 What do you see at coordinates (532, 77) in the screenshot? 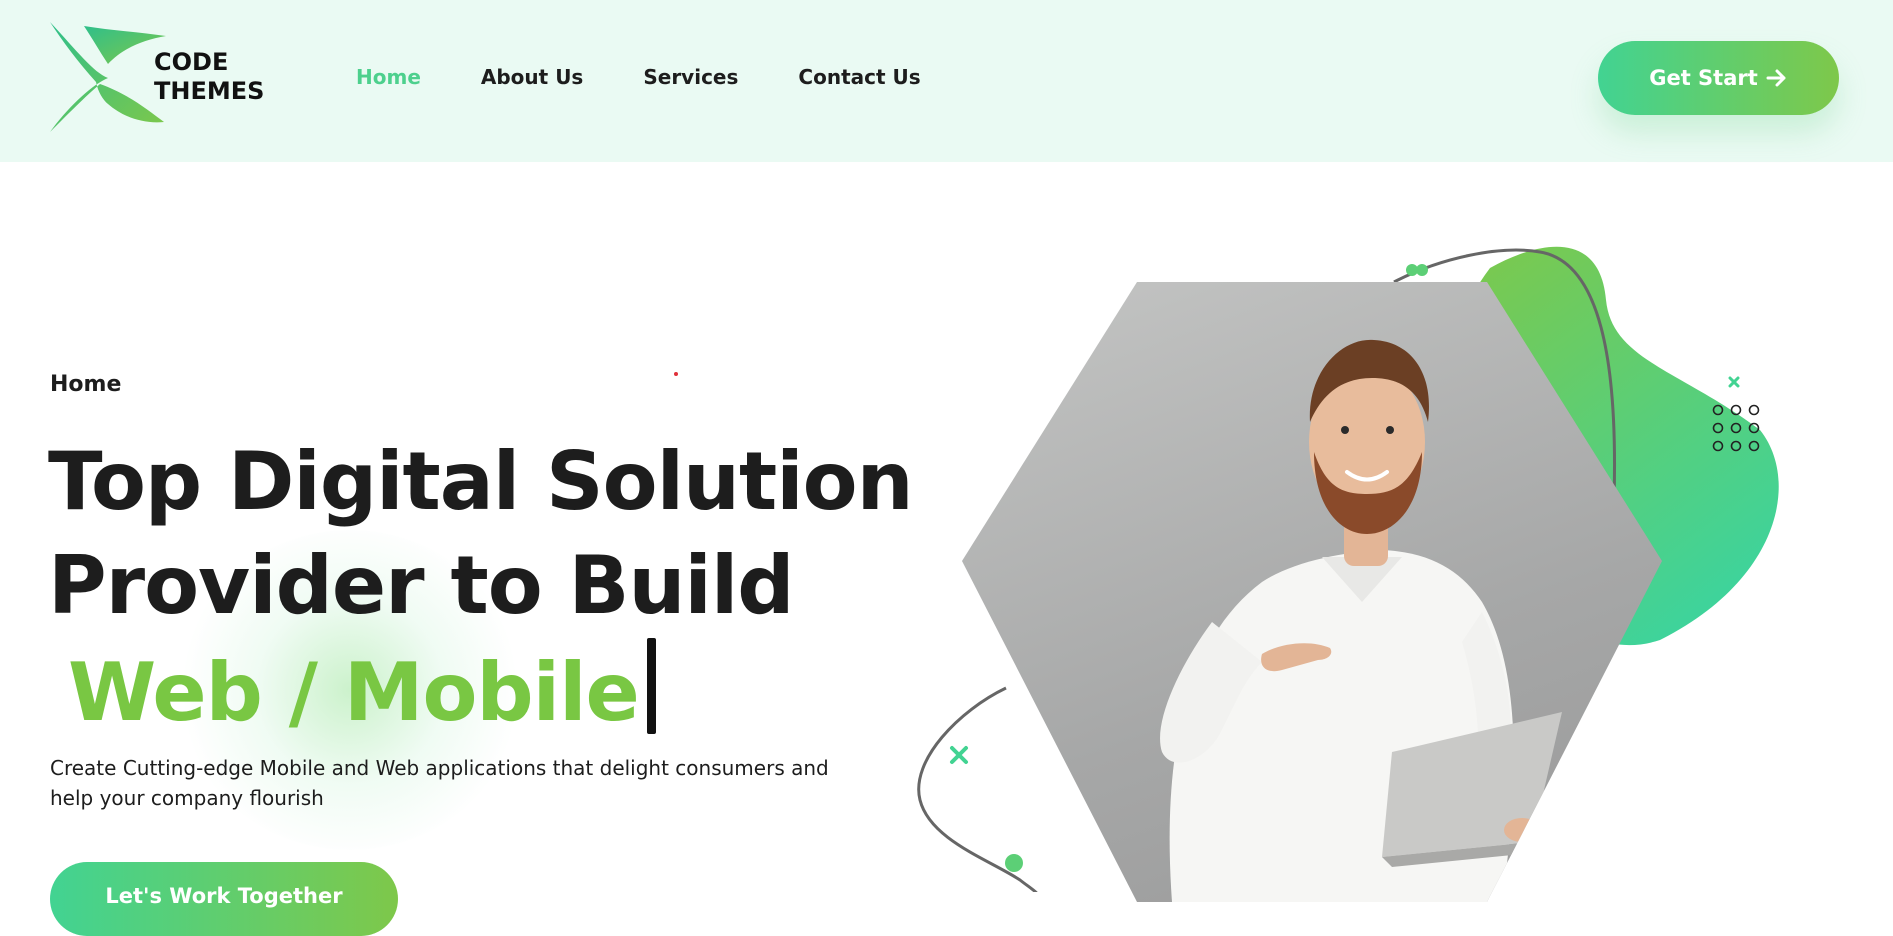
I see `nav-about-us: About Us` at bounding box center [532, 77].